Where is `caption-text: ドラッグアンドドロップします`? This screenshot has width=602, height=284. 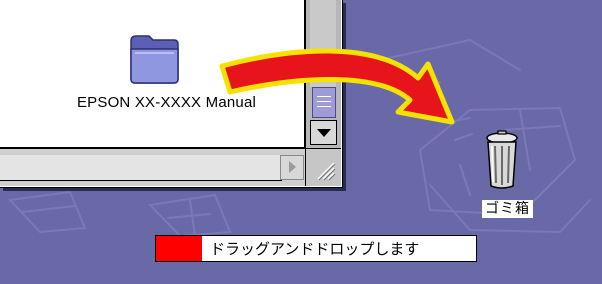 caption-text: ドラッグアンドドロップします is located at coordinates (315, 249).